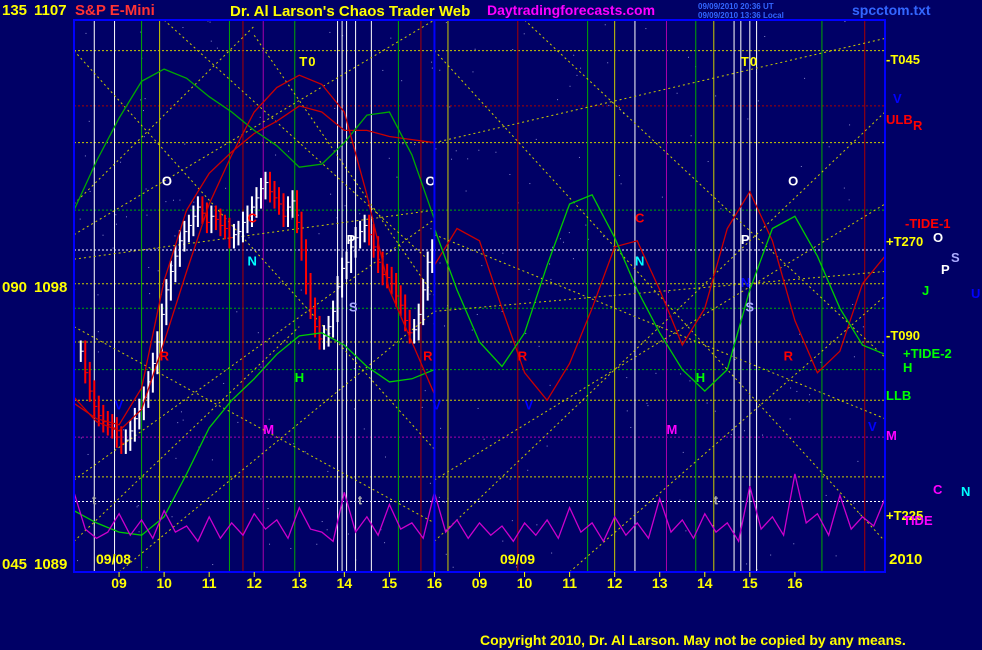 This screenshot has width=982, height=650. What do you see at coordinates (167, 181) in the screenshot?
I see `marker-o: O` at bounding box center [167, 181].